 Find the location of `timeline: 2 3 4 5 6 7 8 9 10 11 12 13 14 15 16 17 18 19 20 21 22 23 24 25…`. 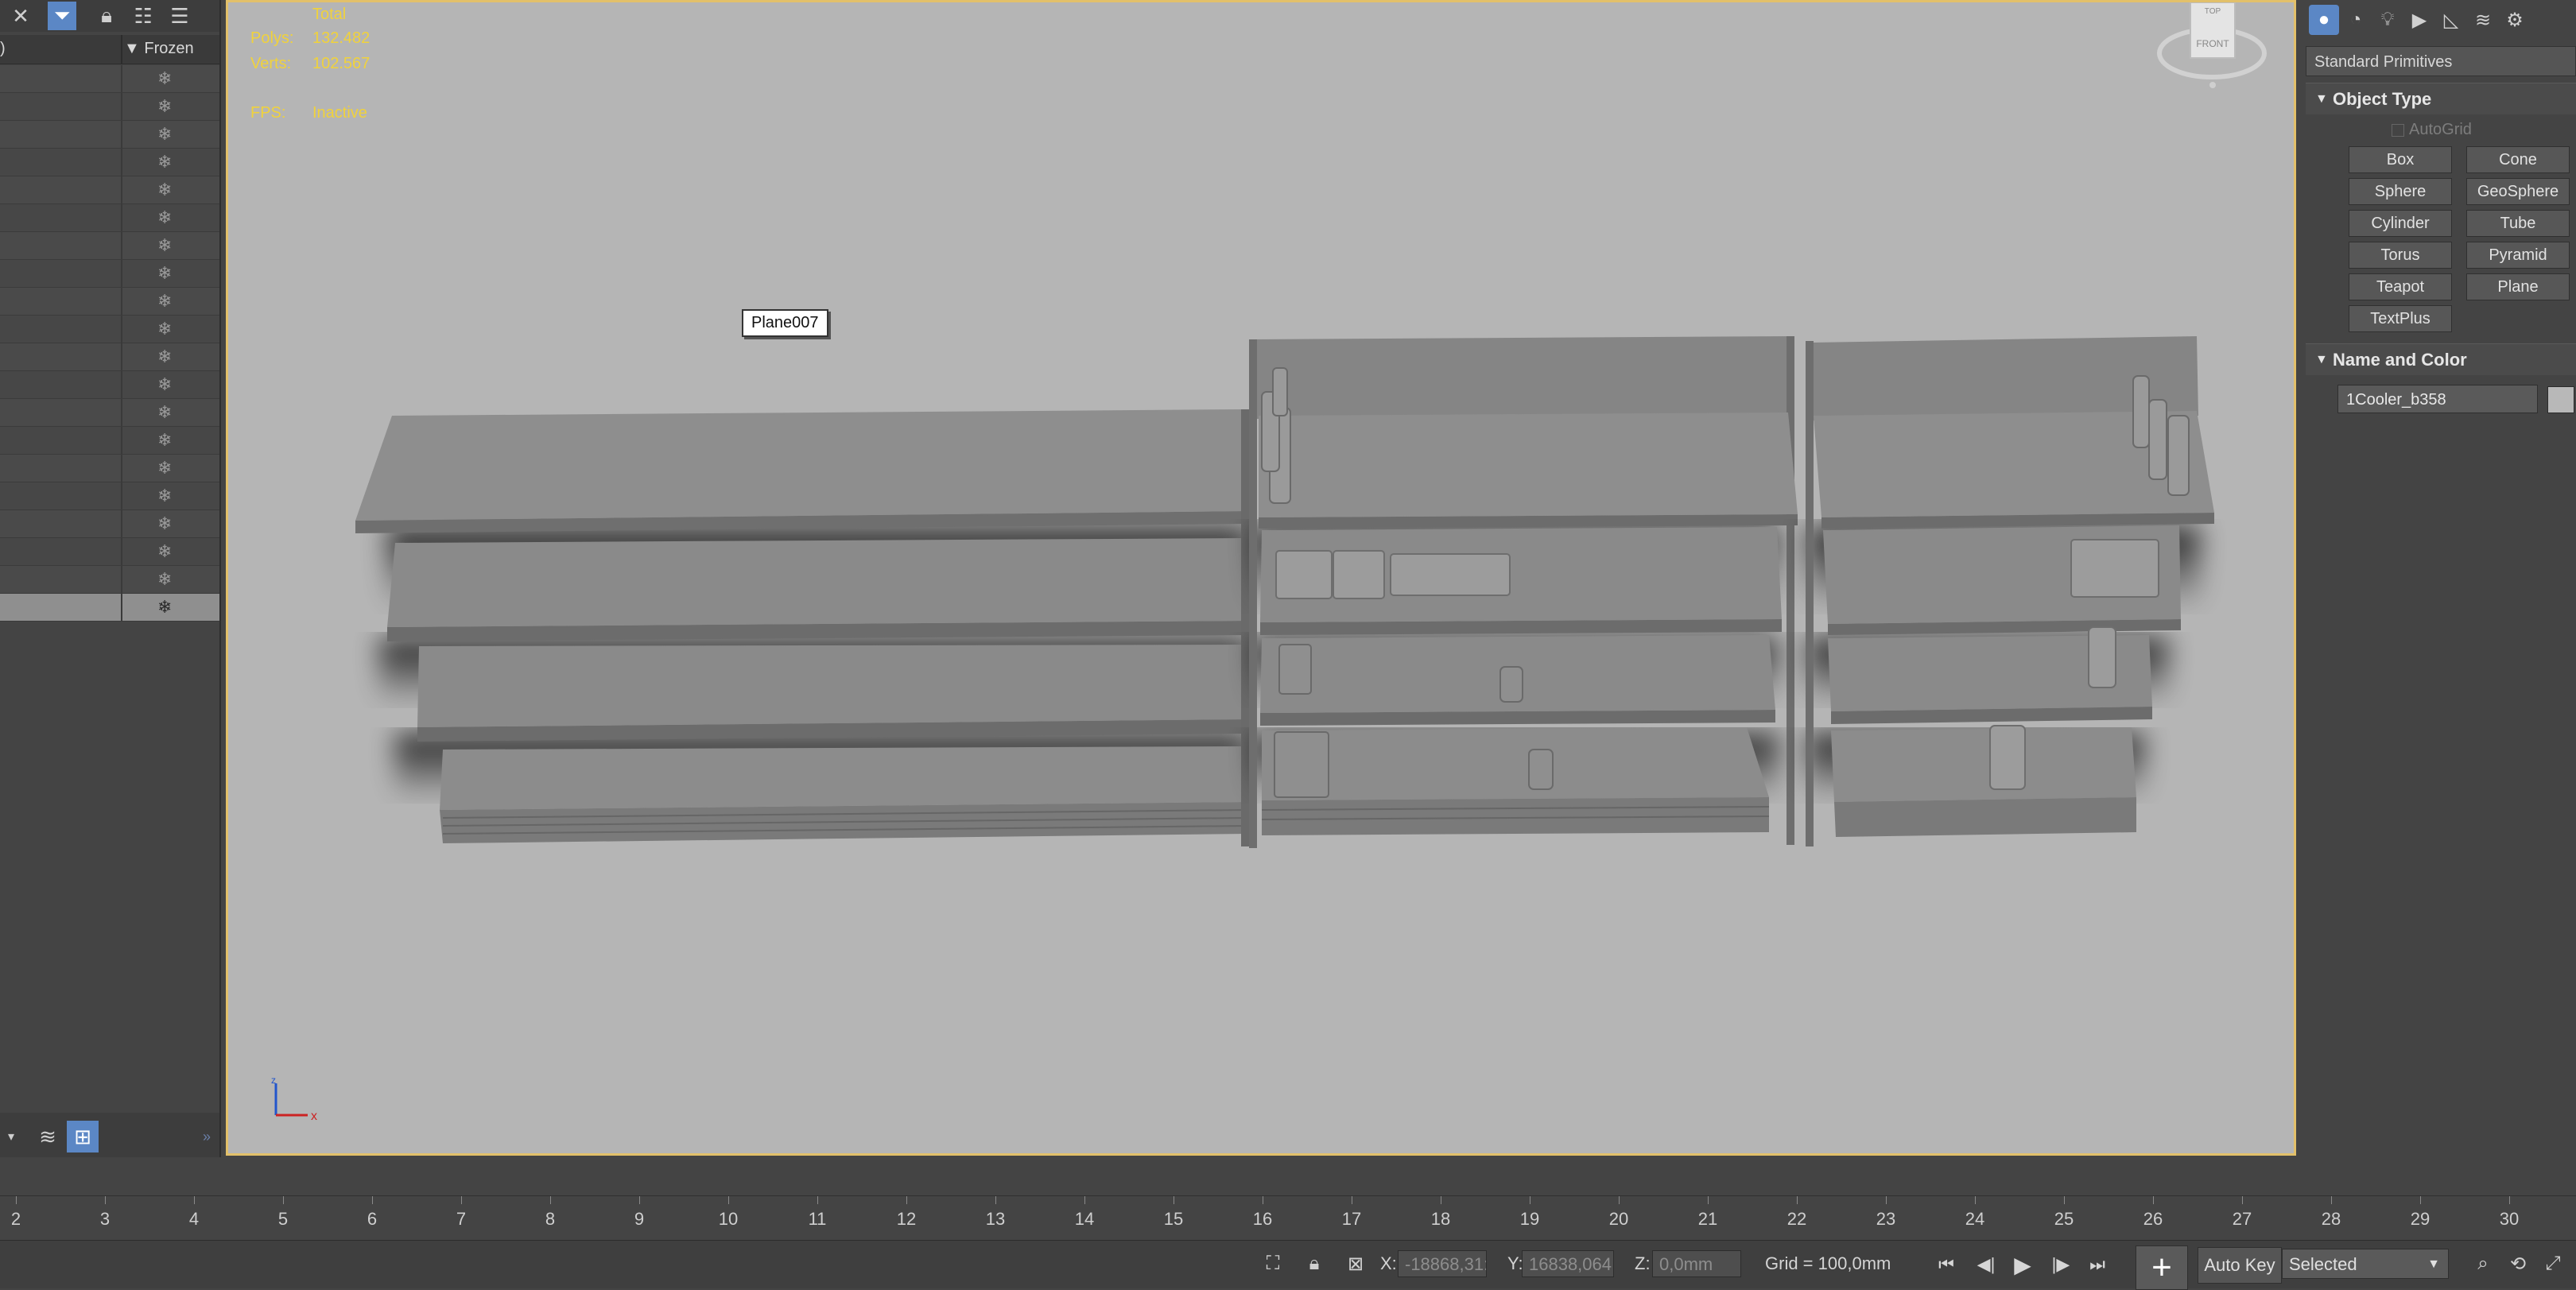

timeline: 2 3 4 5 6 7 8 9 10 11 12 13 14 15 16 17 18 19 20 21 22 23 24 25… is located at coordinates (1288, 1204).